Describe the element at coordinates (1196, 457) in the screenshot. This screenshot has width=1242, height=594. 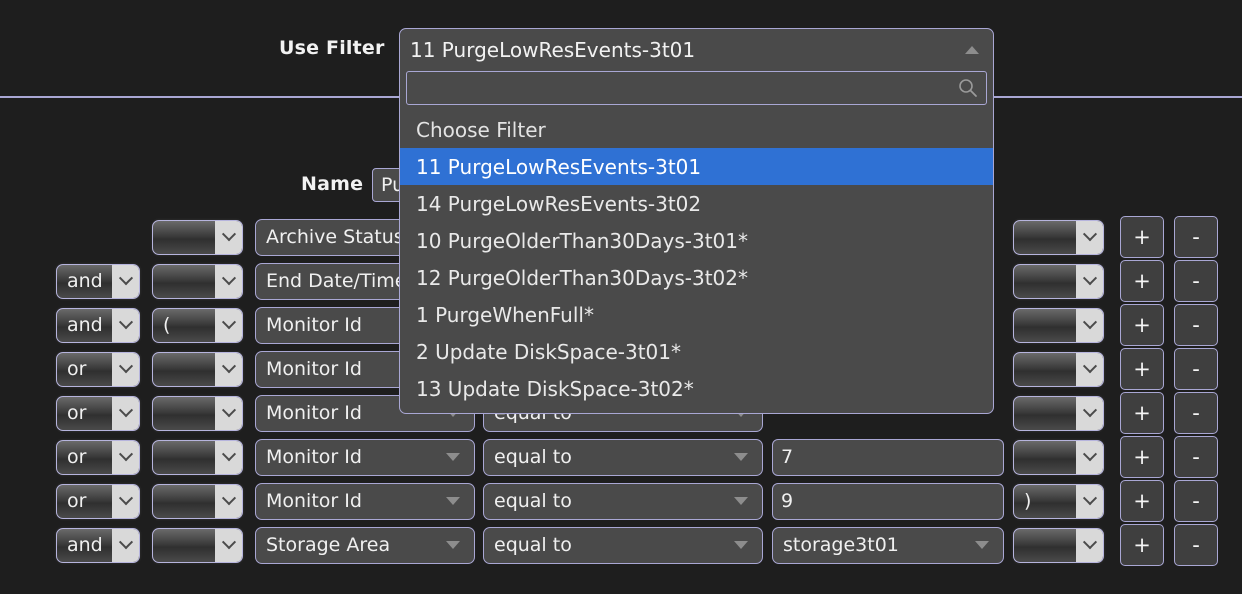
I see `remove-row-button-5: -` at that location.